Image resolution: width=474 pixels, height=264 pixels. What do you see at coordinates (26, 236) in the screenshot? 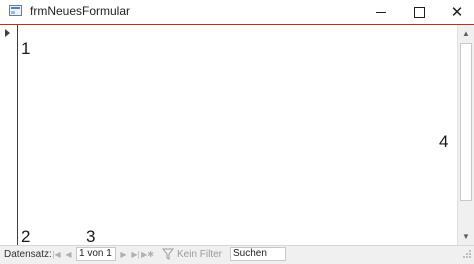
I see `annotation-2: 2` at bounding box center [26, 236].